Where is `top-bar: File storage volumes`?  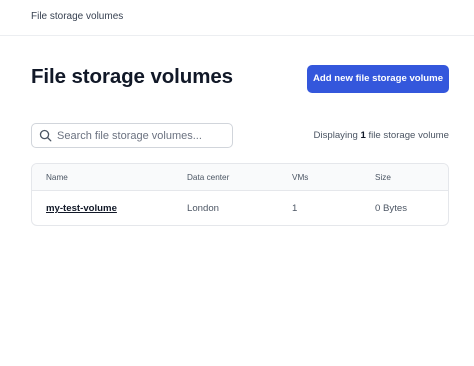 top-bar: File storage volumes is located at coordinates (237, 18).